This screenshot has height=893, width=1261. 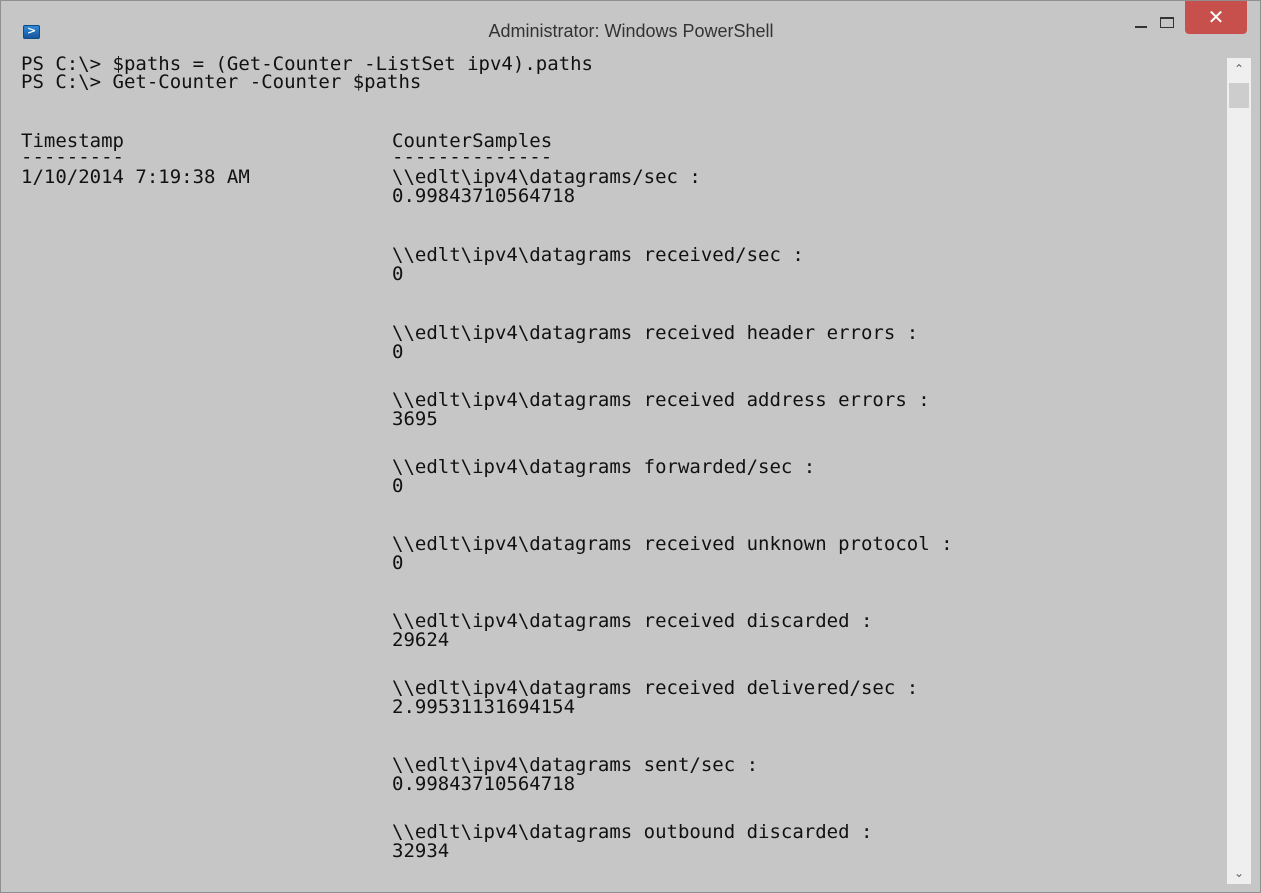 What do you see at coordinates (135, 177) in the screenshot?
I see `timestamp-value: 1/10/2014 7:19:38 AM` at bounding box center [135, 177].